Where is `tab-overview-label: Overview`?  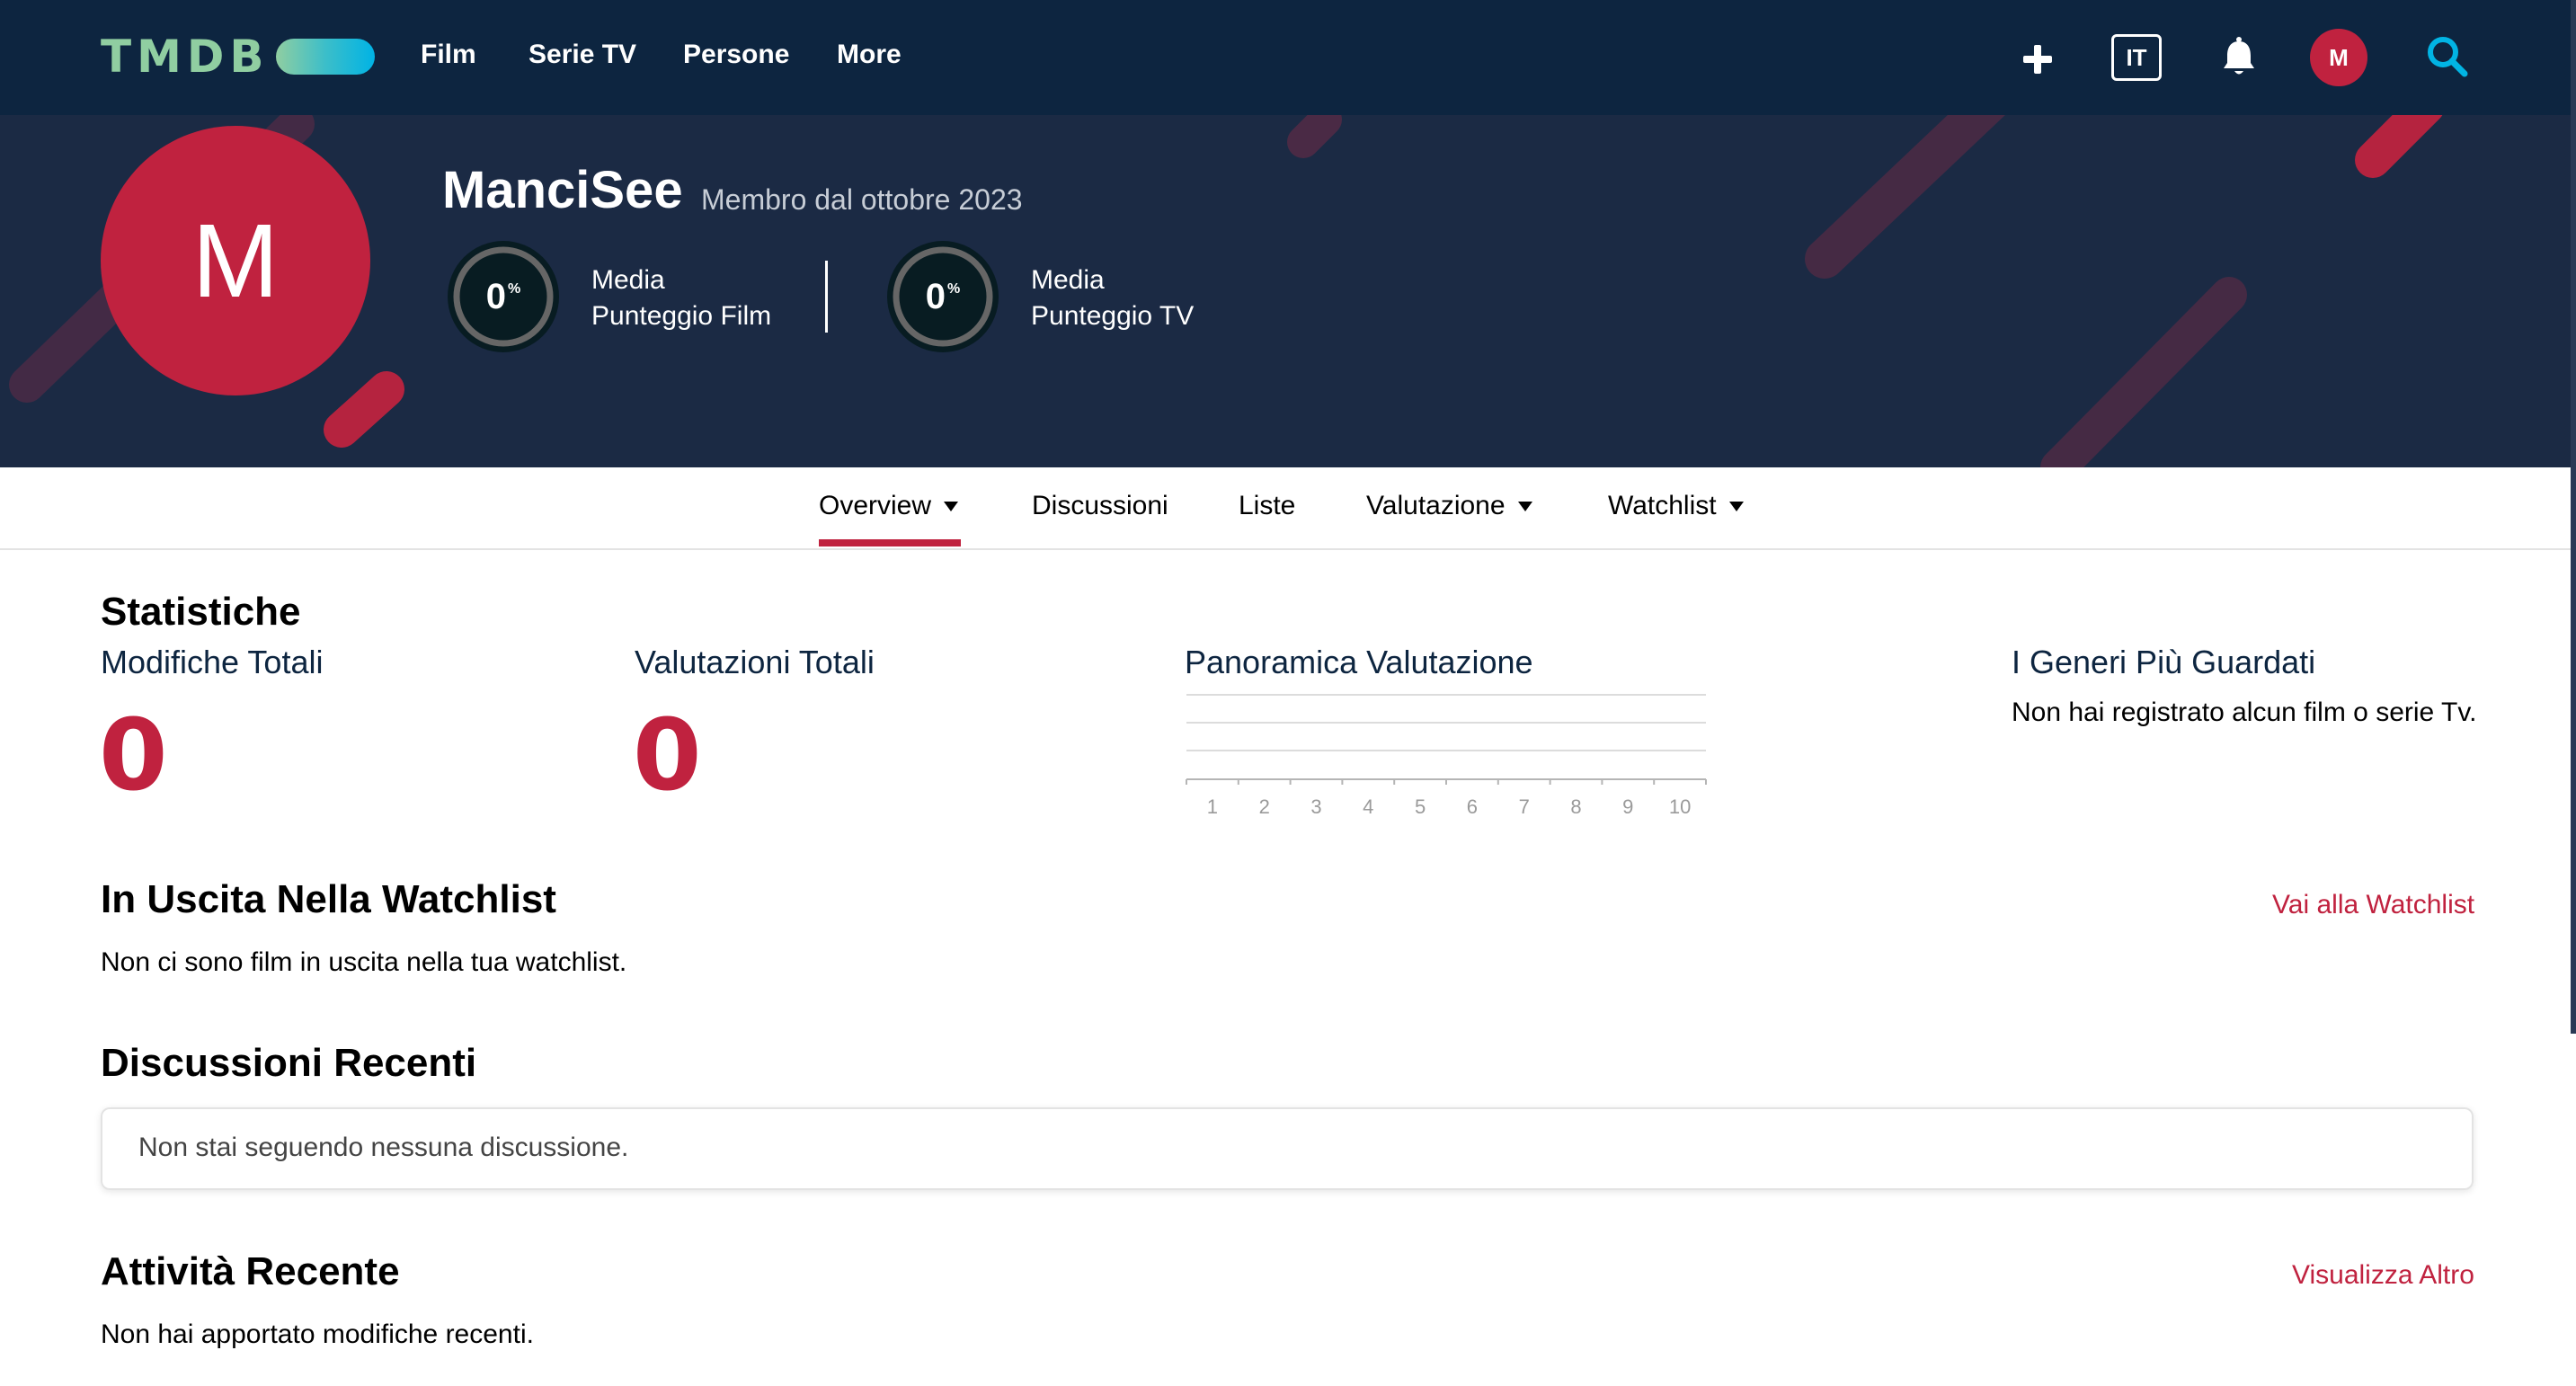 tab-overview-label: Overview is located at coordinates (875, 505).